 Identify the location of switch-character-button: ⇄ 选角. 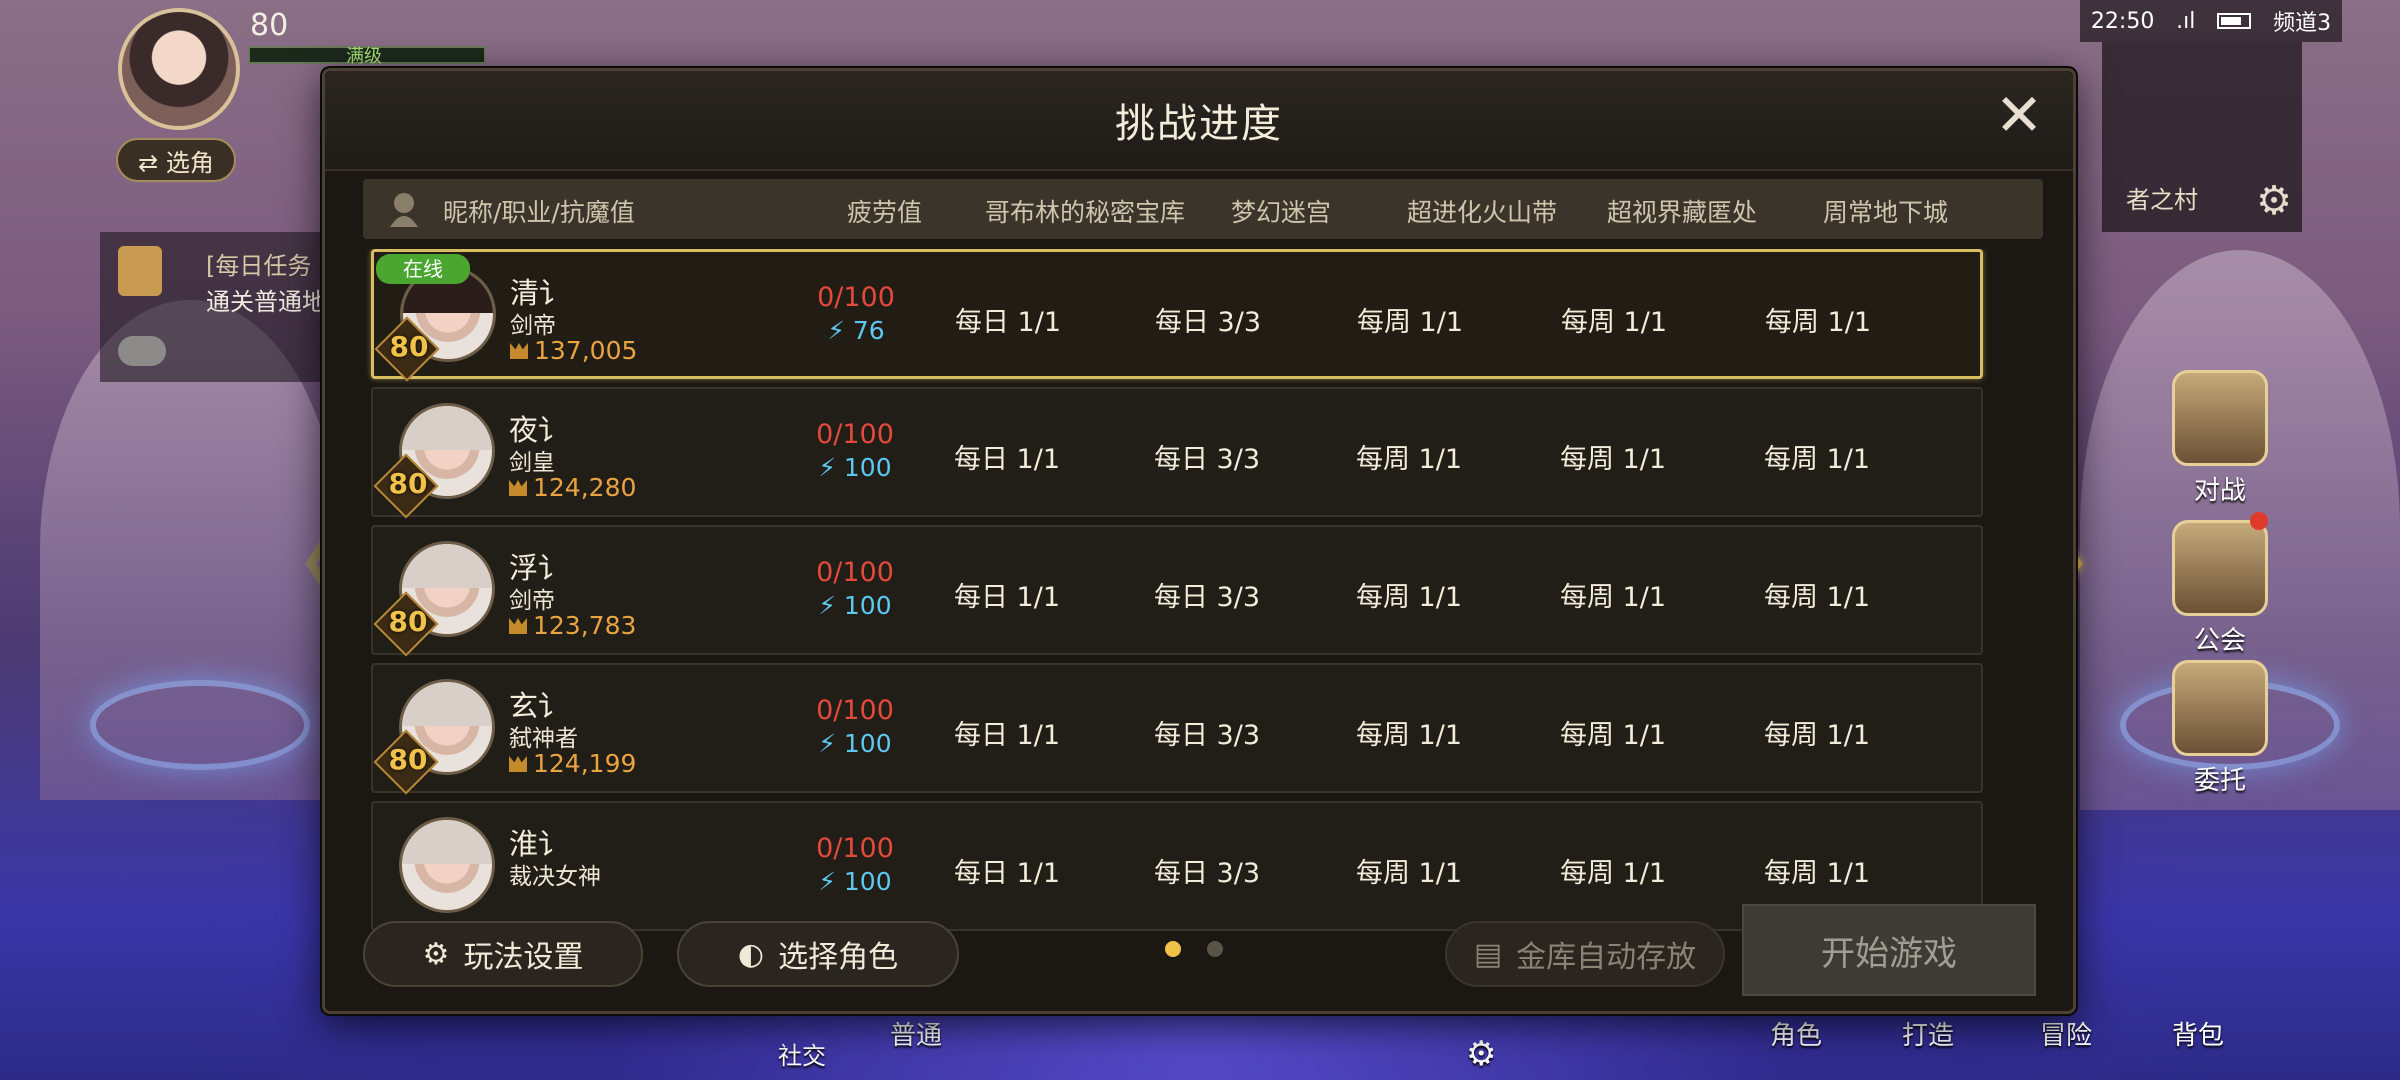
(176, 160).